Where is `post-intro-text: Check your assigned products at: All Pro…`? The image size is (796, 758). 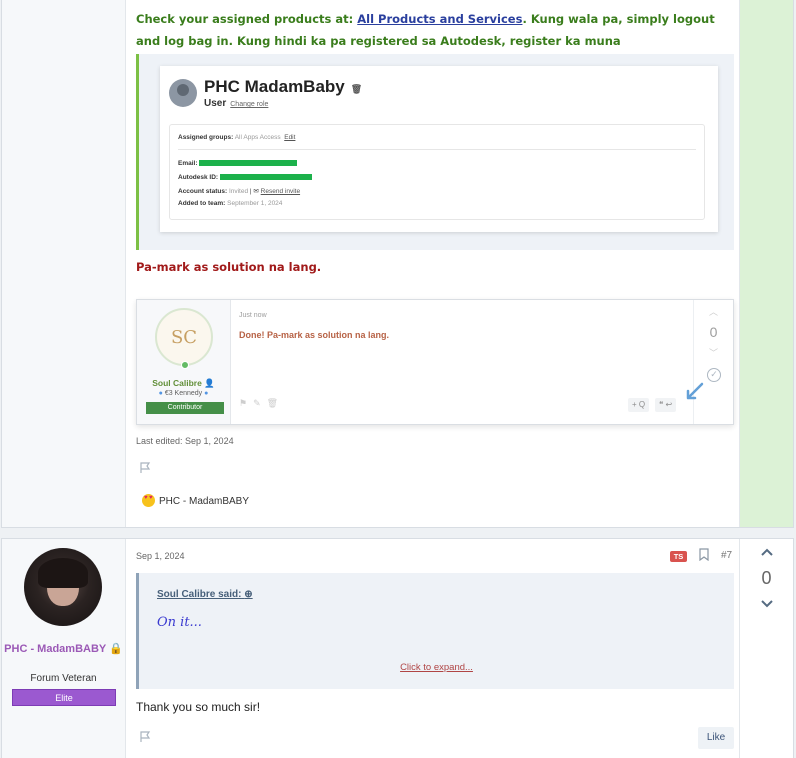 post-intro-text: Check your assigned products at: All Pro… is located at coordinates (425, 30).